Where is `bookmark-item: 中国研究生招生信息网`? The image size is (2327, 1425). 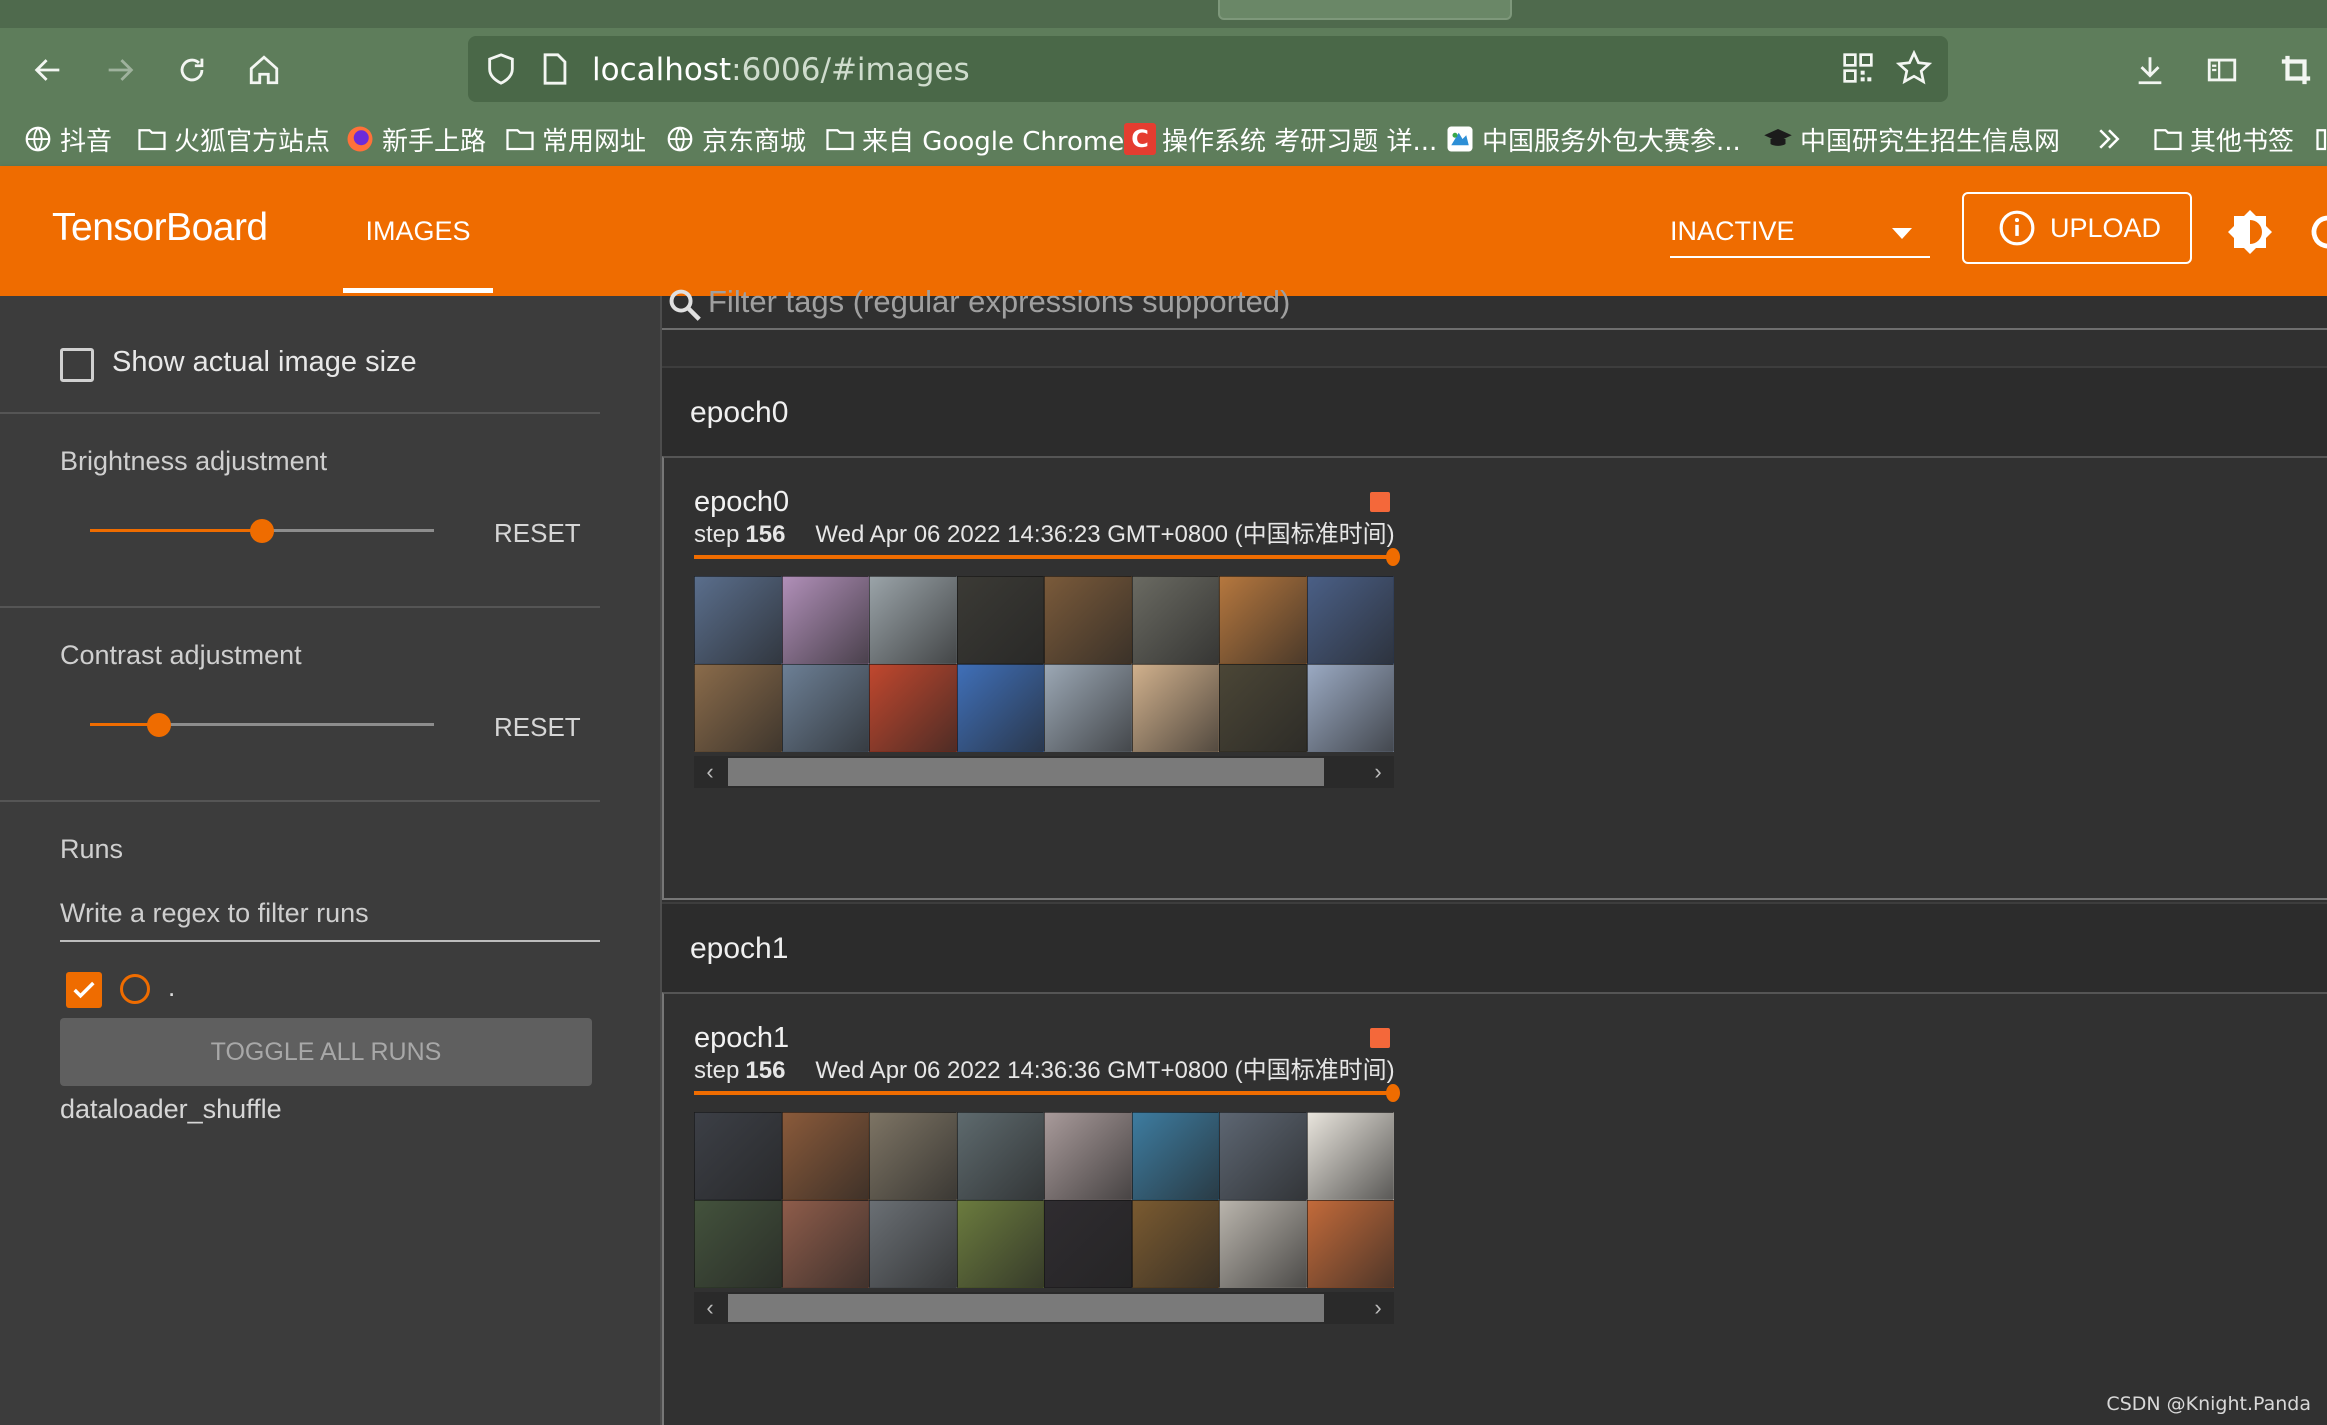
bookmark-item: 中国研究生招生信息网 is located at coordinates (1911, 139).